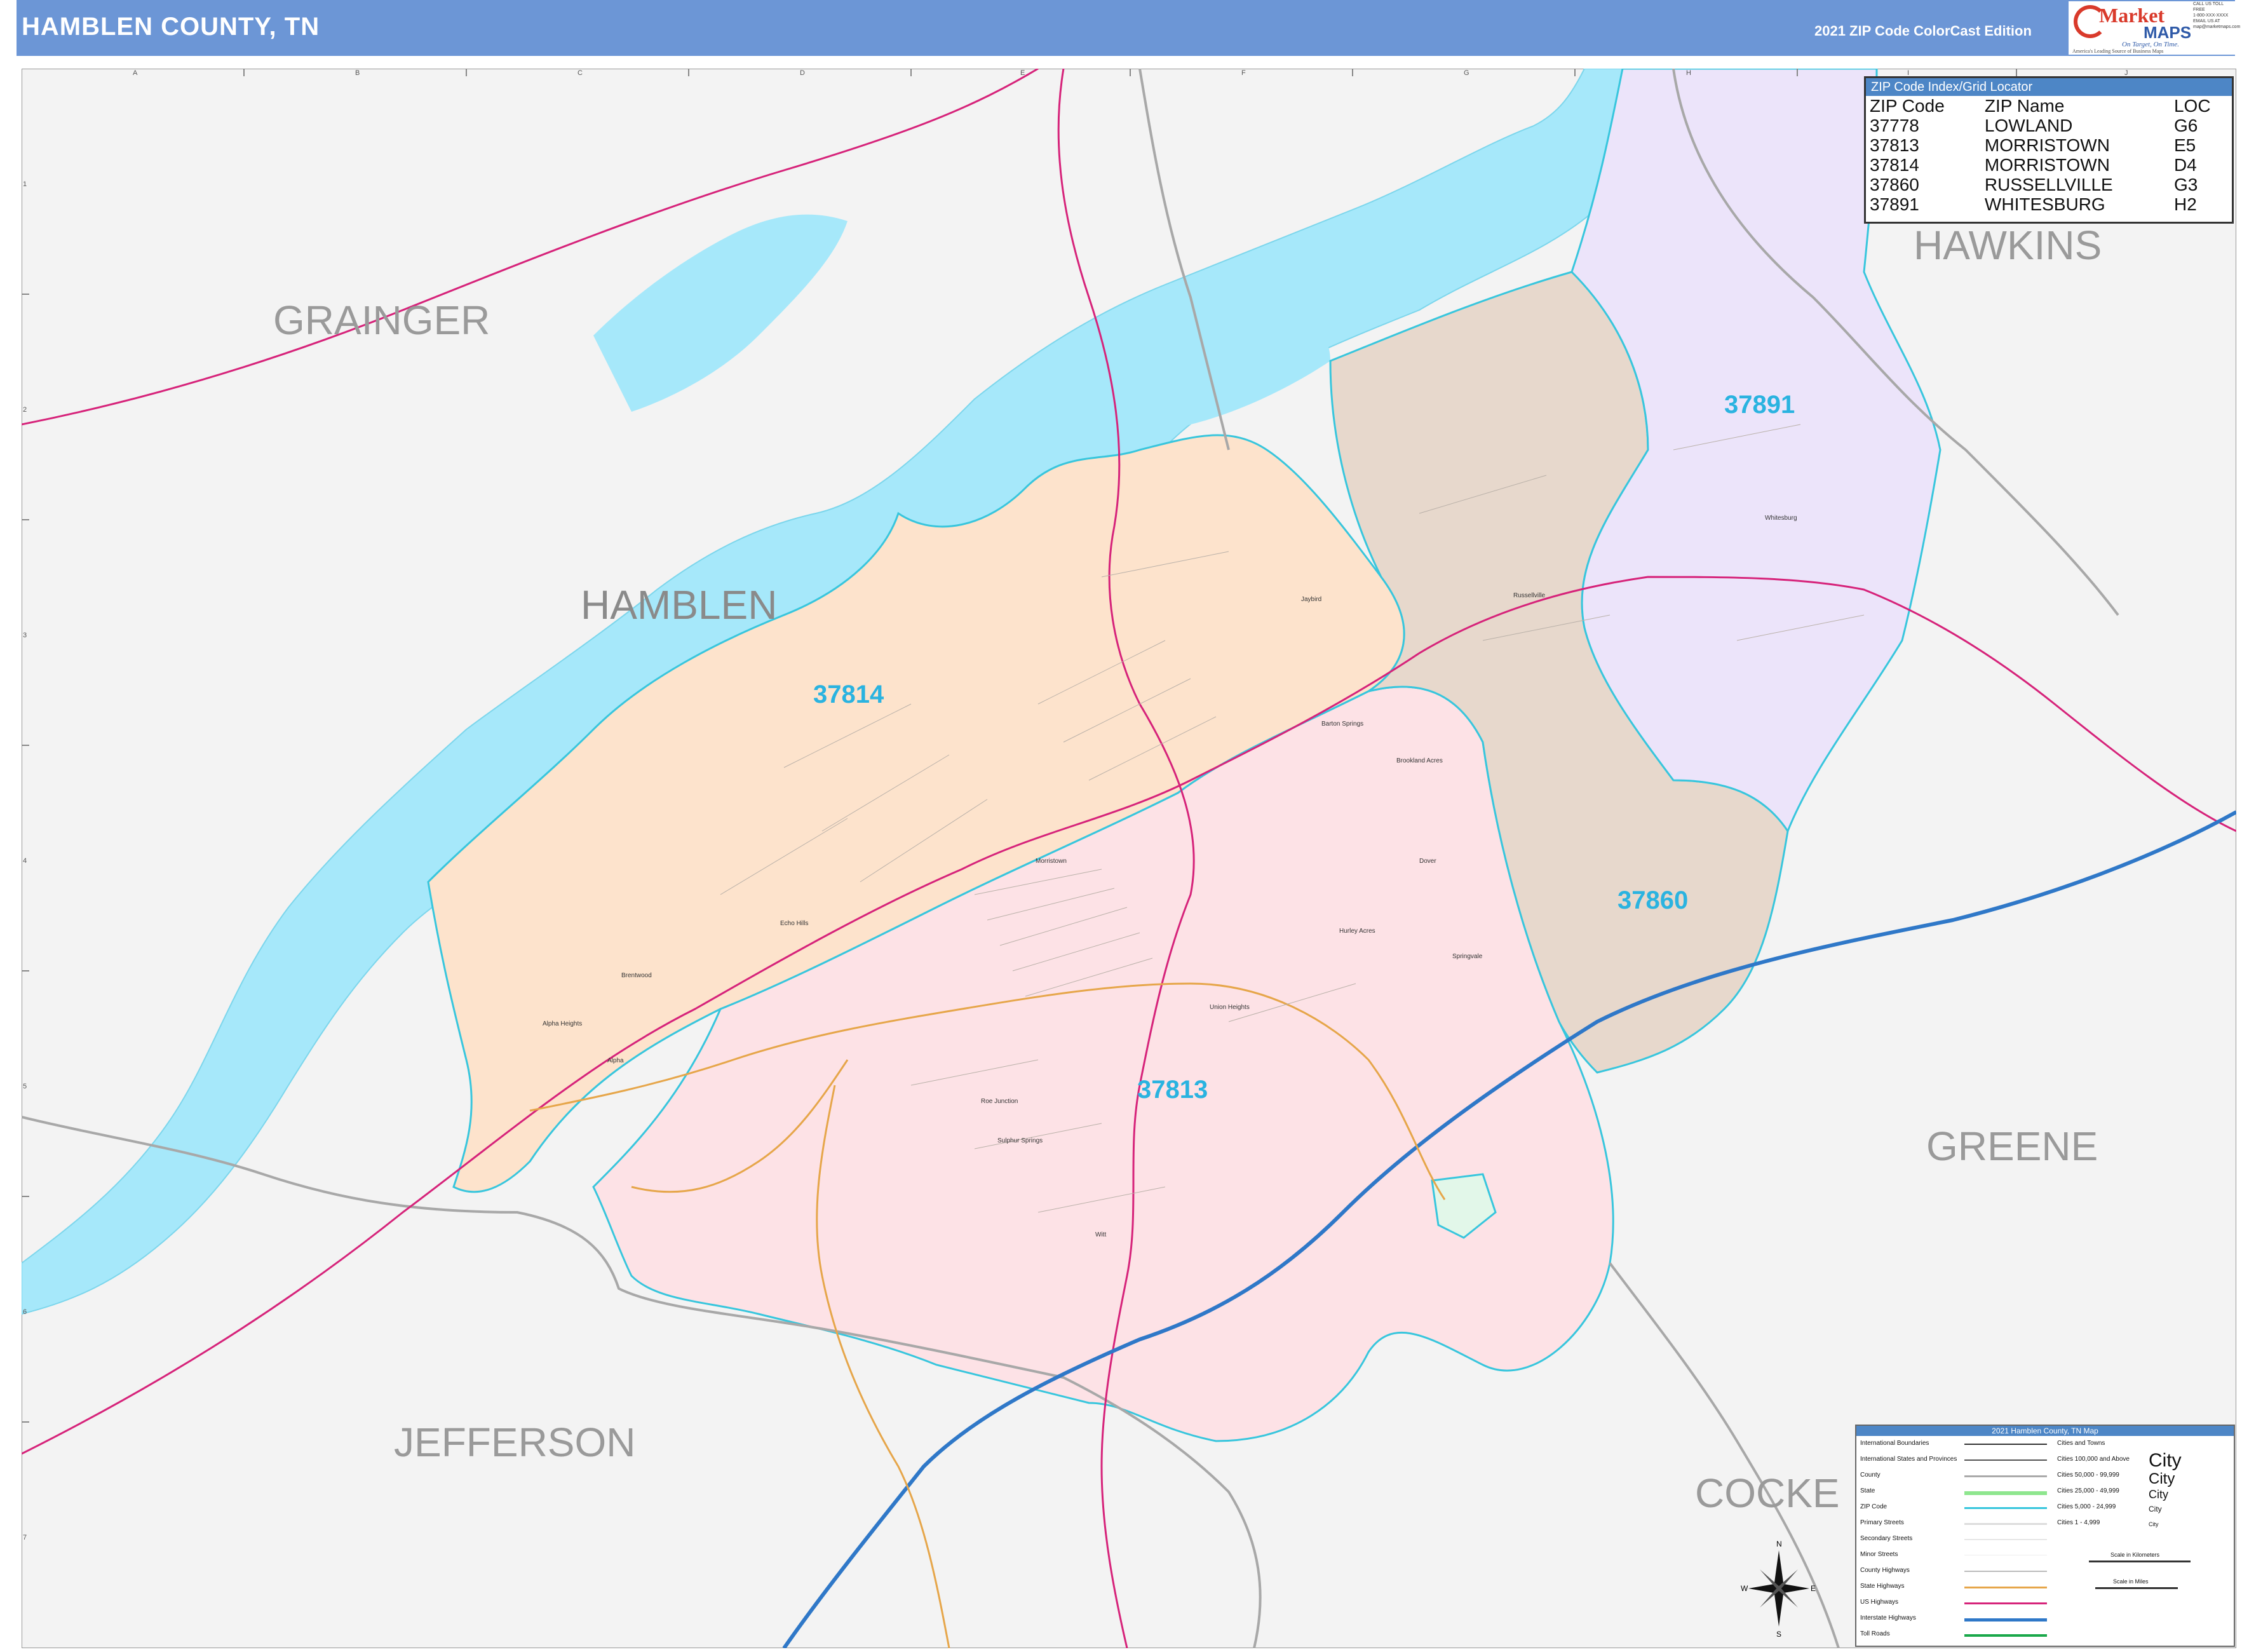 Image resolution: width=2242 pixels, height=1652 pixels. What do you see at coordinates (1342, 724) in the screenshot?
I see `place-barton-springs: Barton Springs` at bounding box center [1342, 724].